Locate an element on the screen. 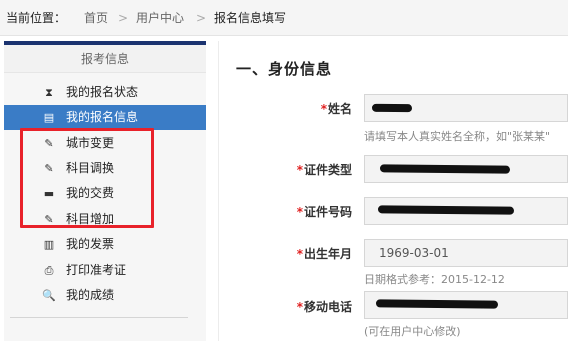  id-type-label: *证件类型 is located at coordinates (324, 170).